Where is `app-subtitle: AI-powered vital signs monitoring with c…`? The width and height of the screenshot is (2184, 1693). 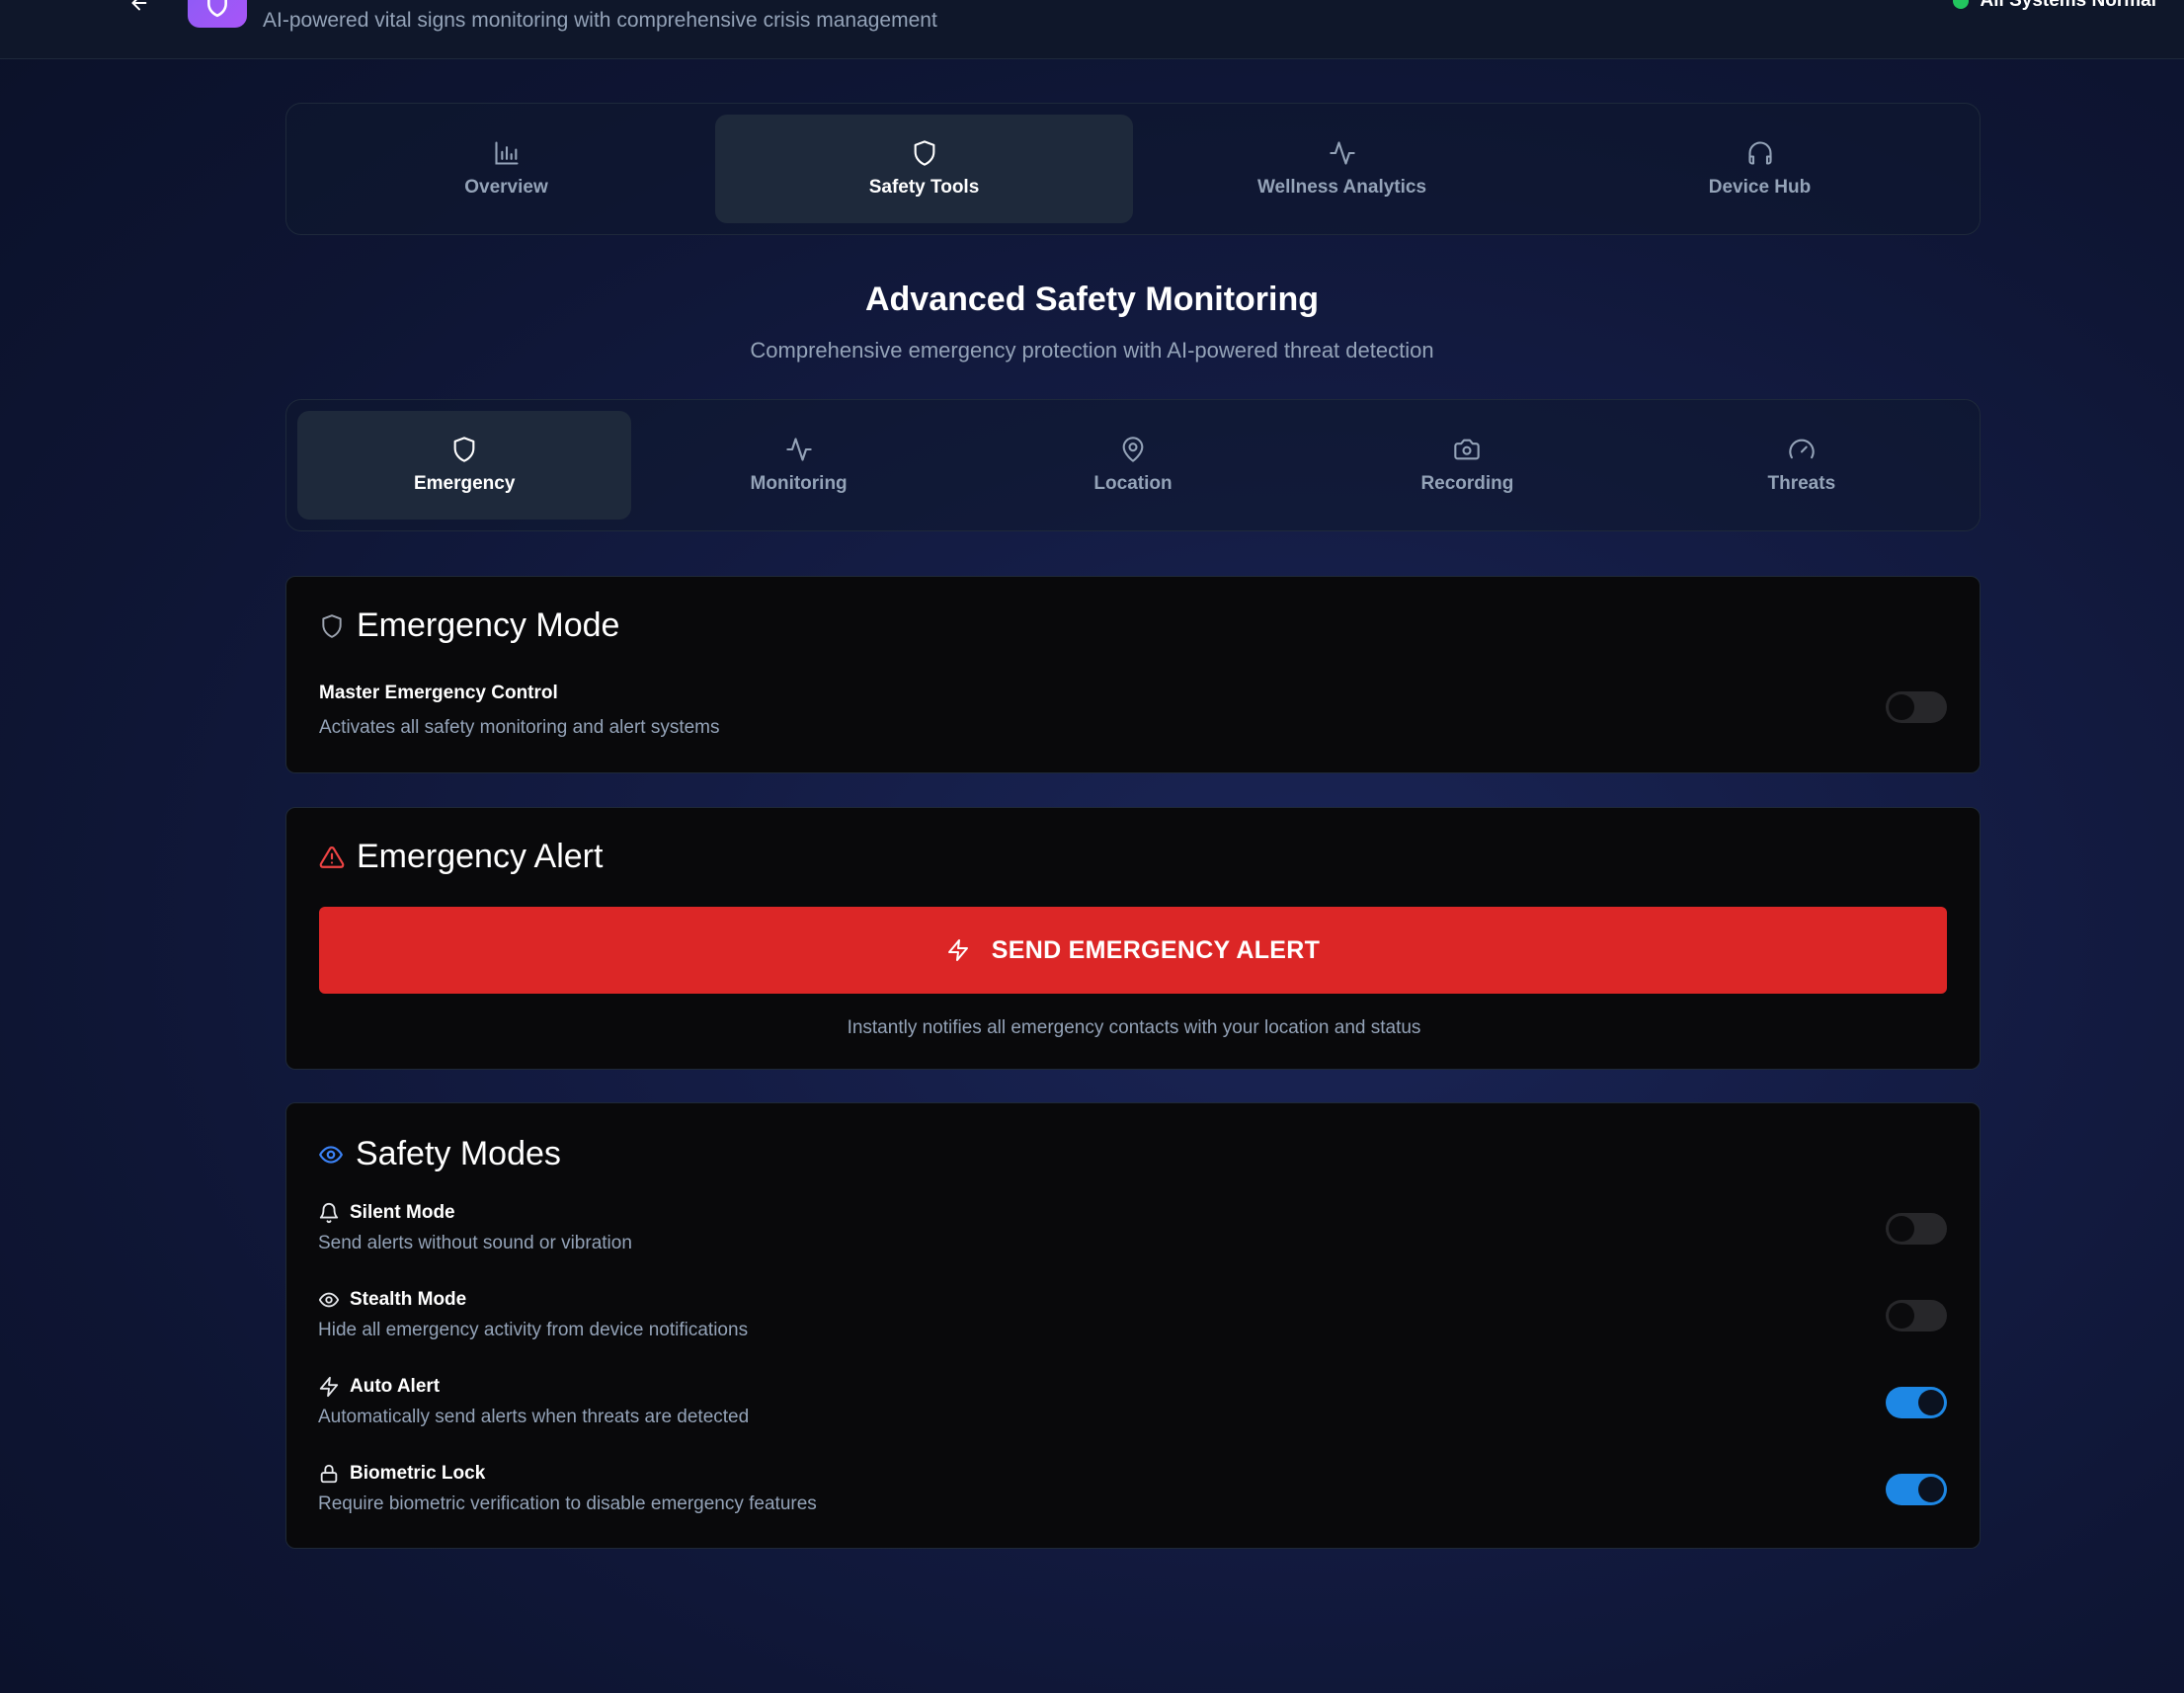
app-subtitle: AI-powered vital signs monitoring with c… is located at coordinates (600, 20).